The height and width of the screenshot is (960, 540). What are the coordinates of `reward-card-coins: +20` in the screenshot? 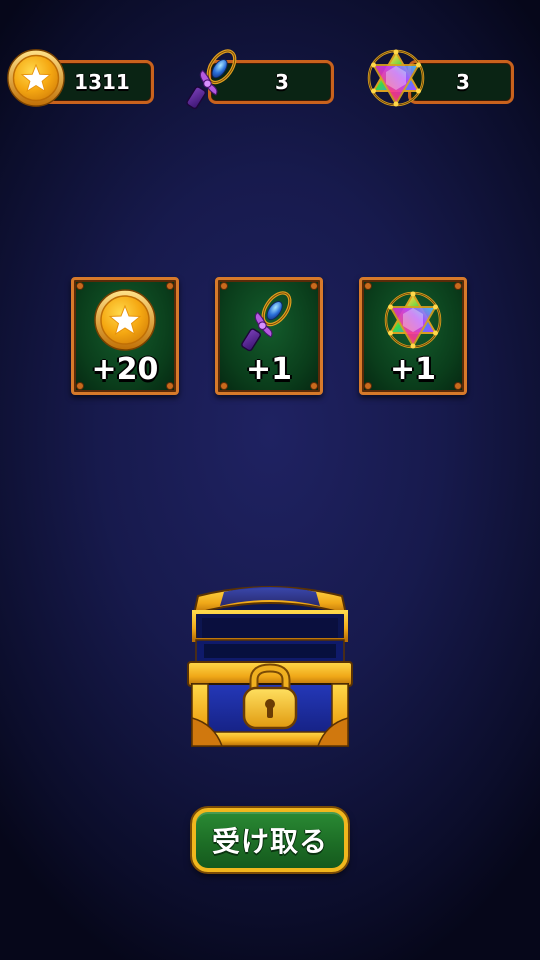 It's located at (125, 336).